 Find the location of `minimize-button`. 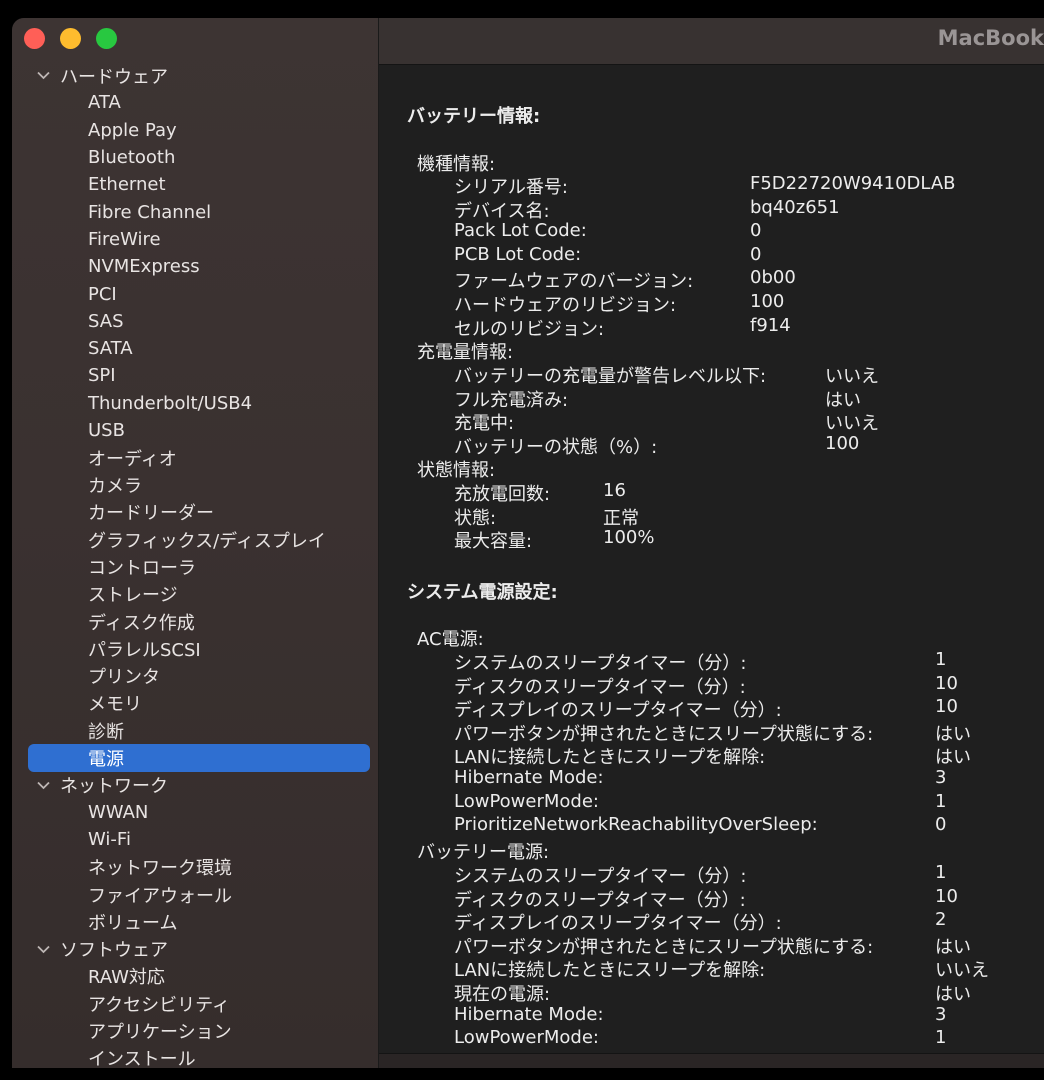

minimize-button is located at coordinates (70, 38).